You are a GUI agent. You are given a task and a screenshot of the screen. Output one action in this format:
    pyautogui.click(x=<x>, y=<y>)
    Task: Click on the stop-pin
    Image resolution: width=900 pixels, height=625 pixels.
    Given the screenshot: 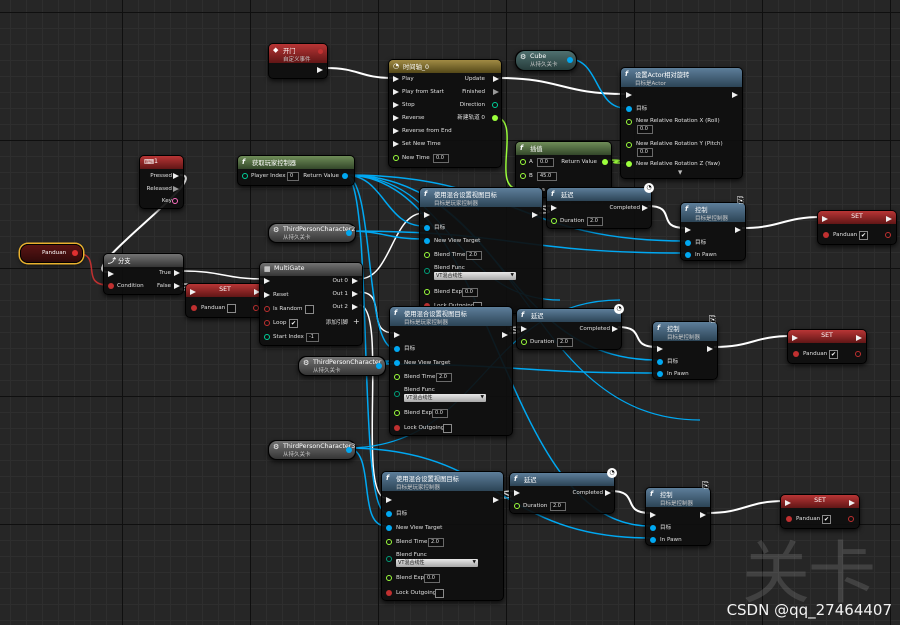 What is the action you would take?
    pyautogui.click(x=396, y=105)
    